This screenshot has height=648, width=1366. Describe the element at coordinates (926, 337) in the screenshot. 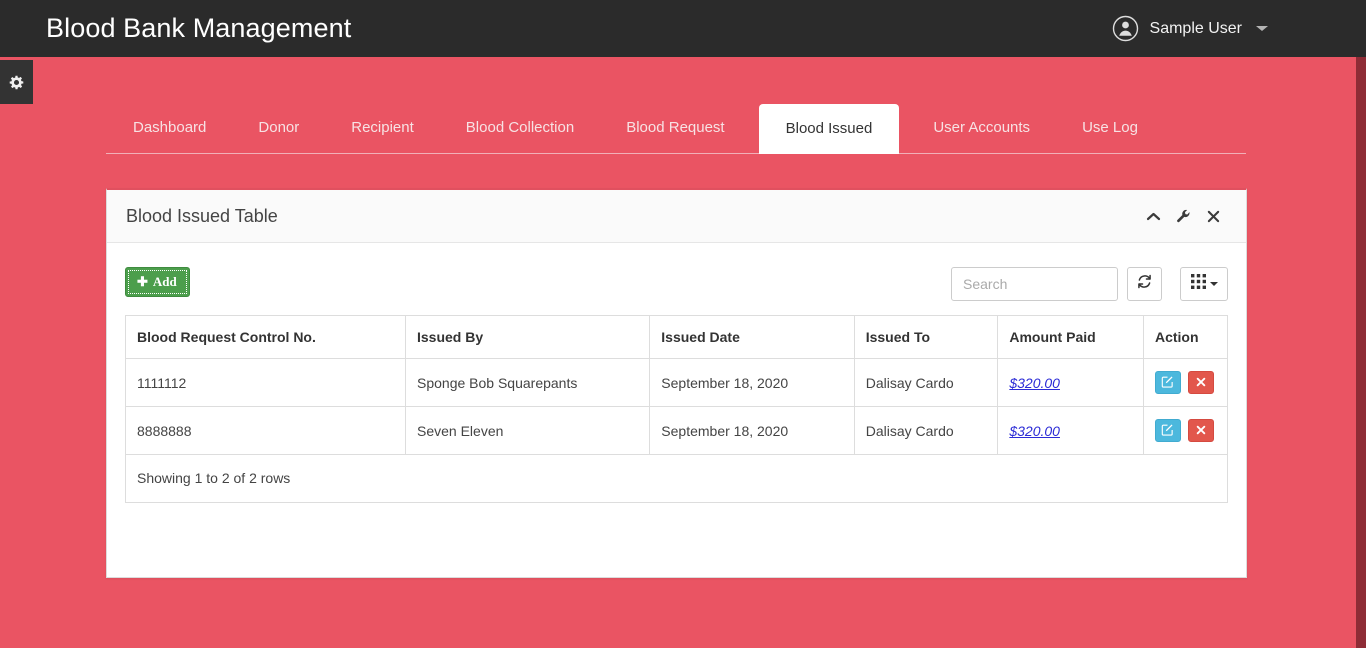

I see `column-header-issued-to: Issued To` at that location.